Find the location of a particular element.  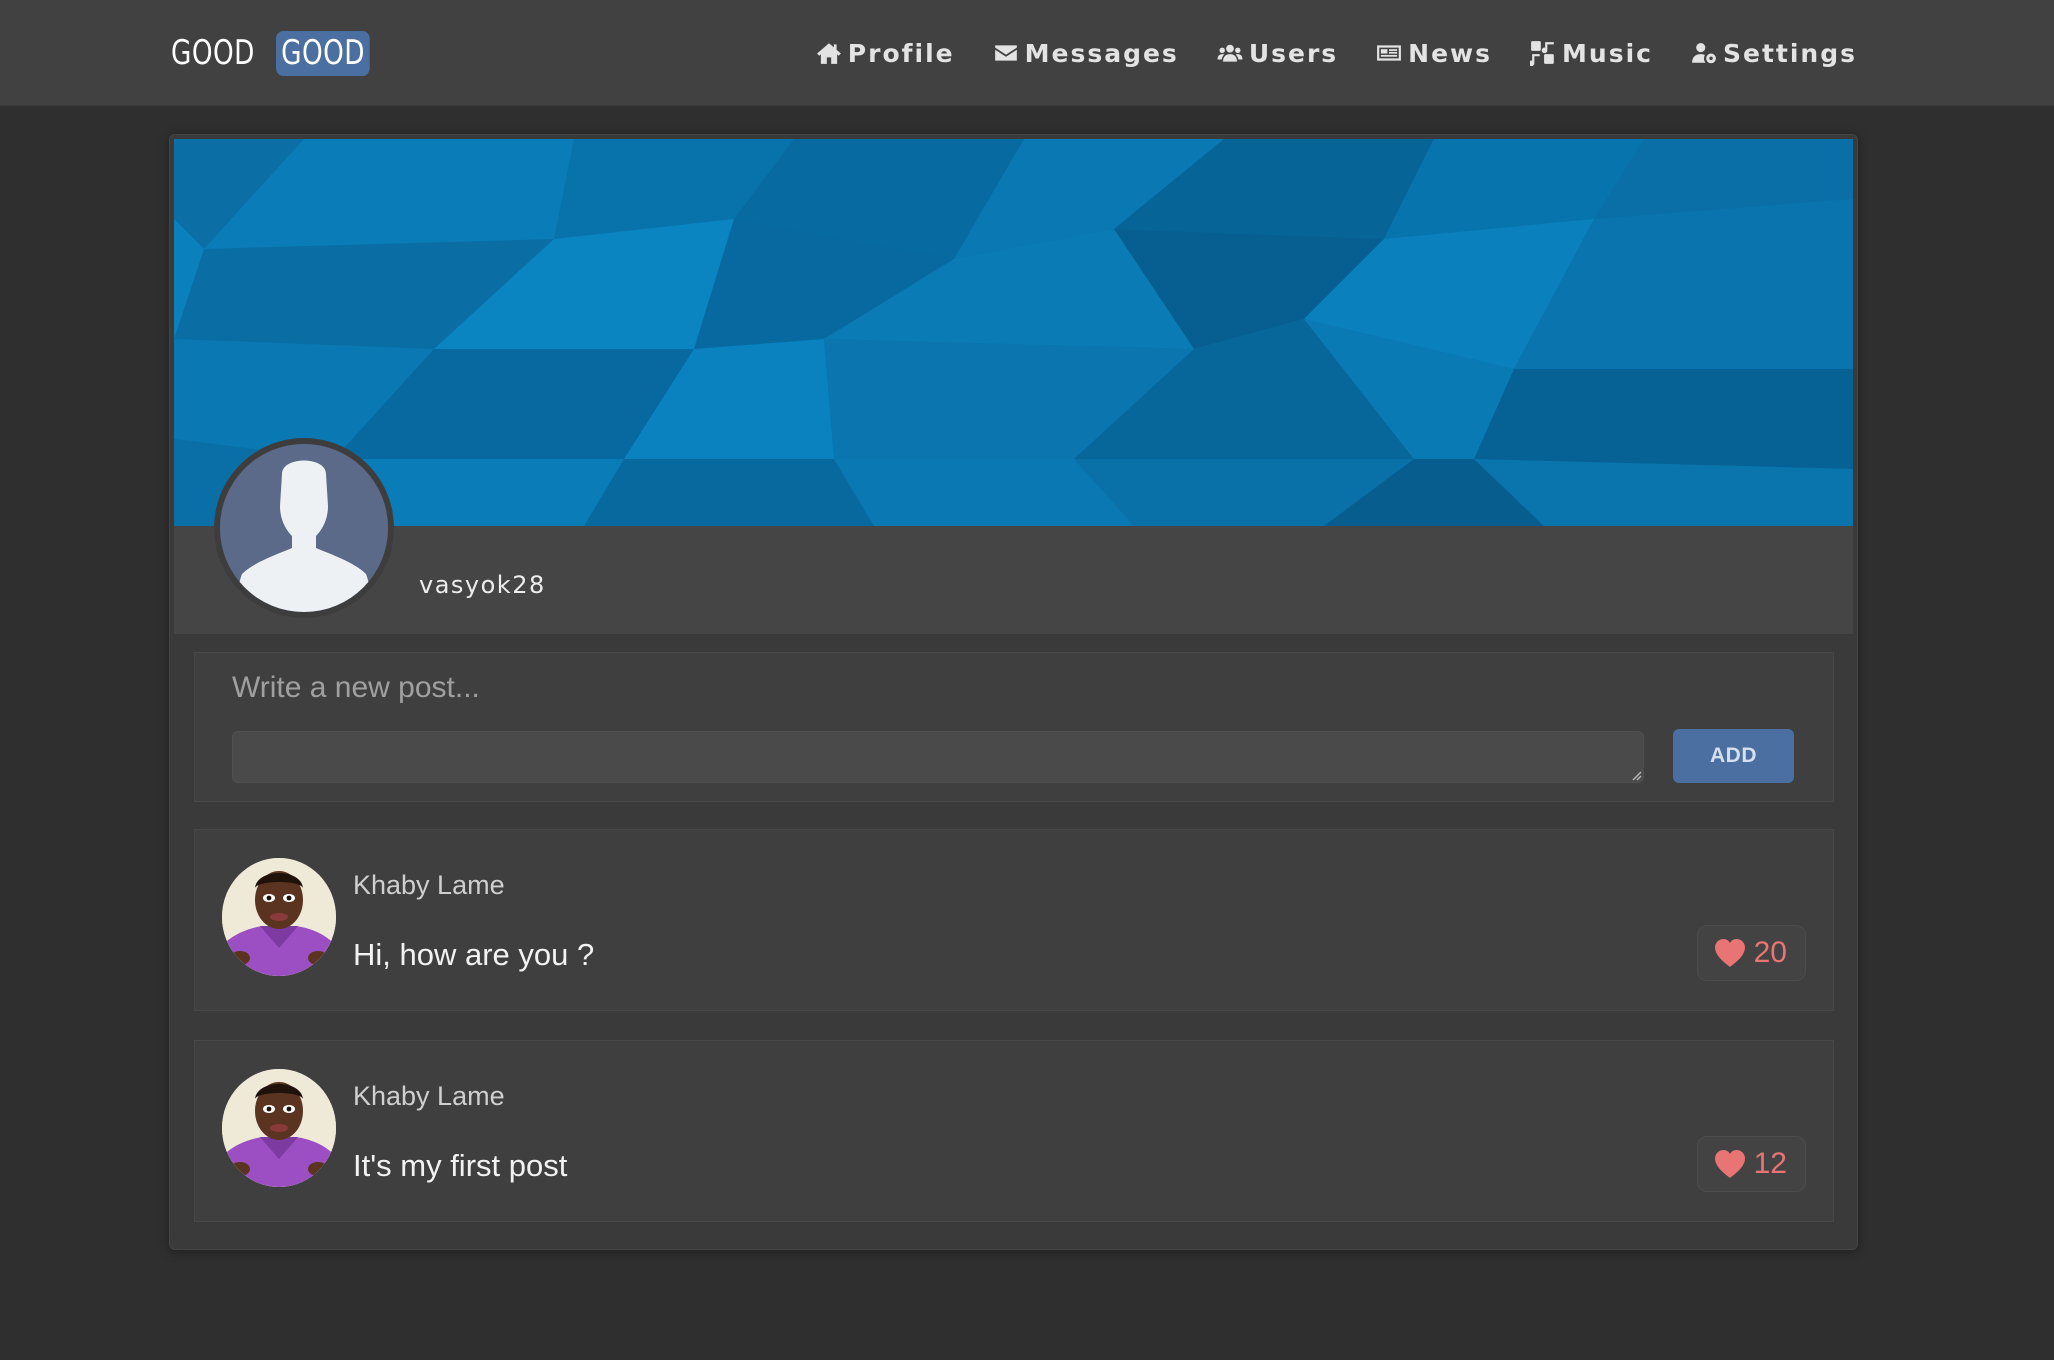

profile-avatar is located at coordinates (304, 528).